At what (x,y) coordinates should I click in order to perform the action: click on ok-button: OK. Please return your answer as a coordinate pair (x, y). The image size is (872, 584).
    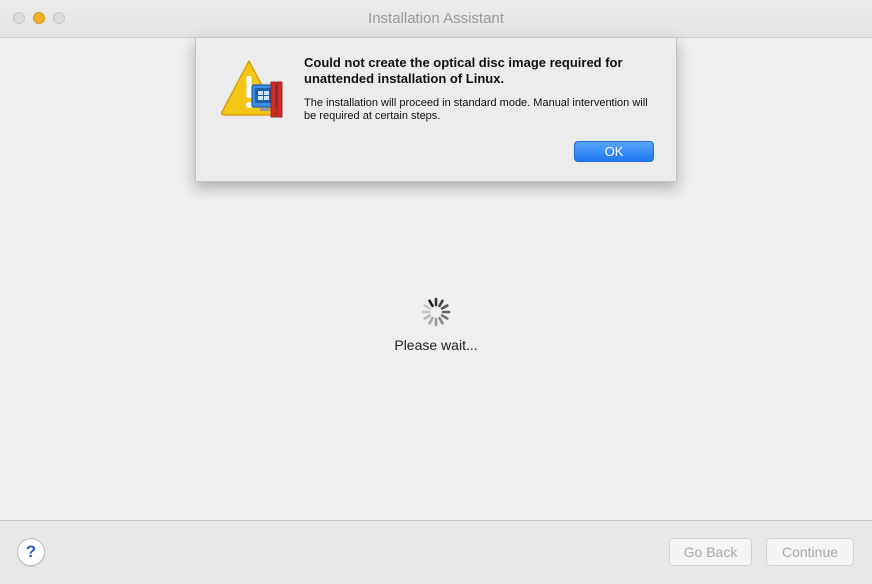
    Looking at the image, I should click on (614, 151).